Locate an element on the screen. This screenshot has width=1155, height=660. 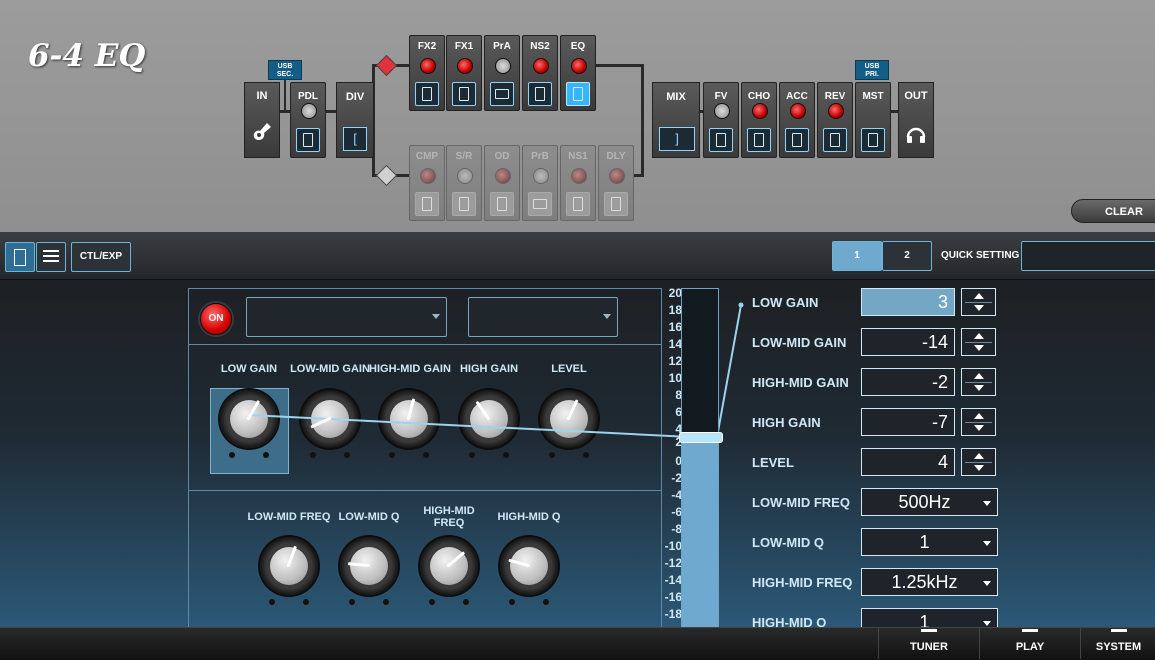
block-label: NS2 is located at coordinates (540, 46).